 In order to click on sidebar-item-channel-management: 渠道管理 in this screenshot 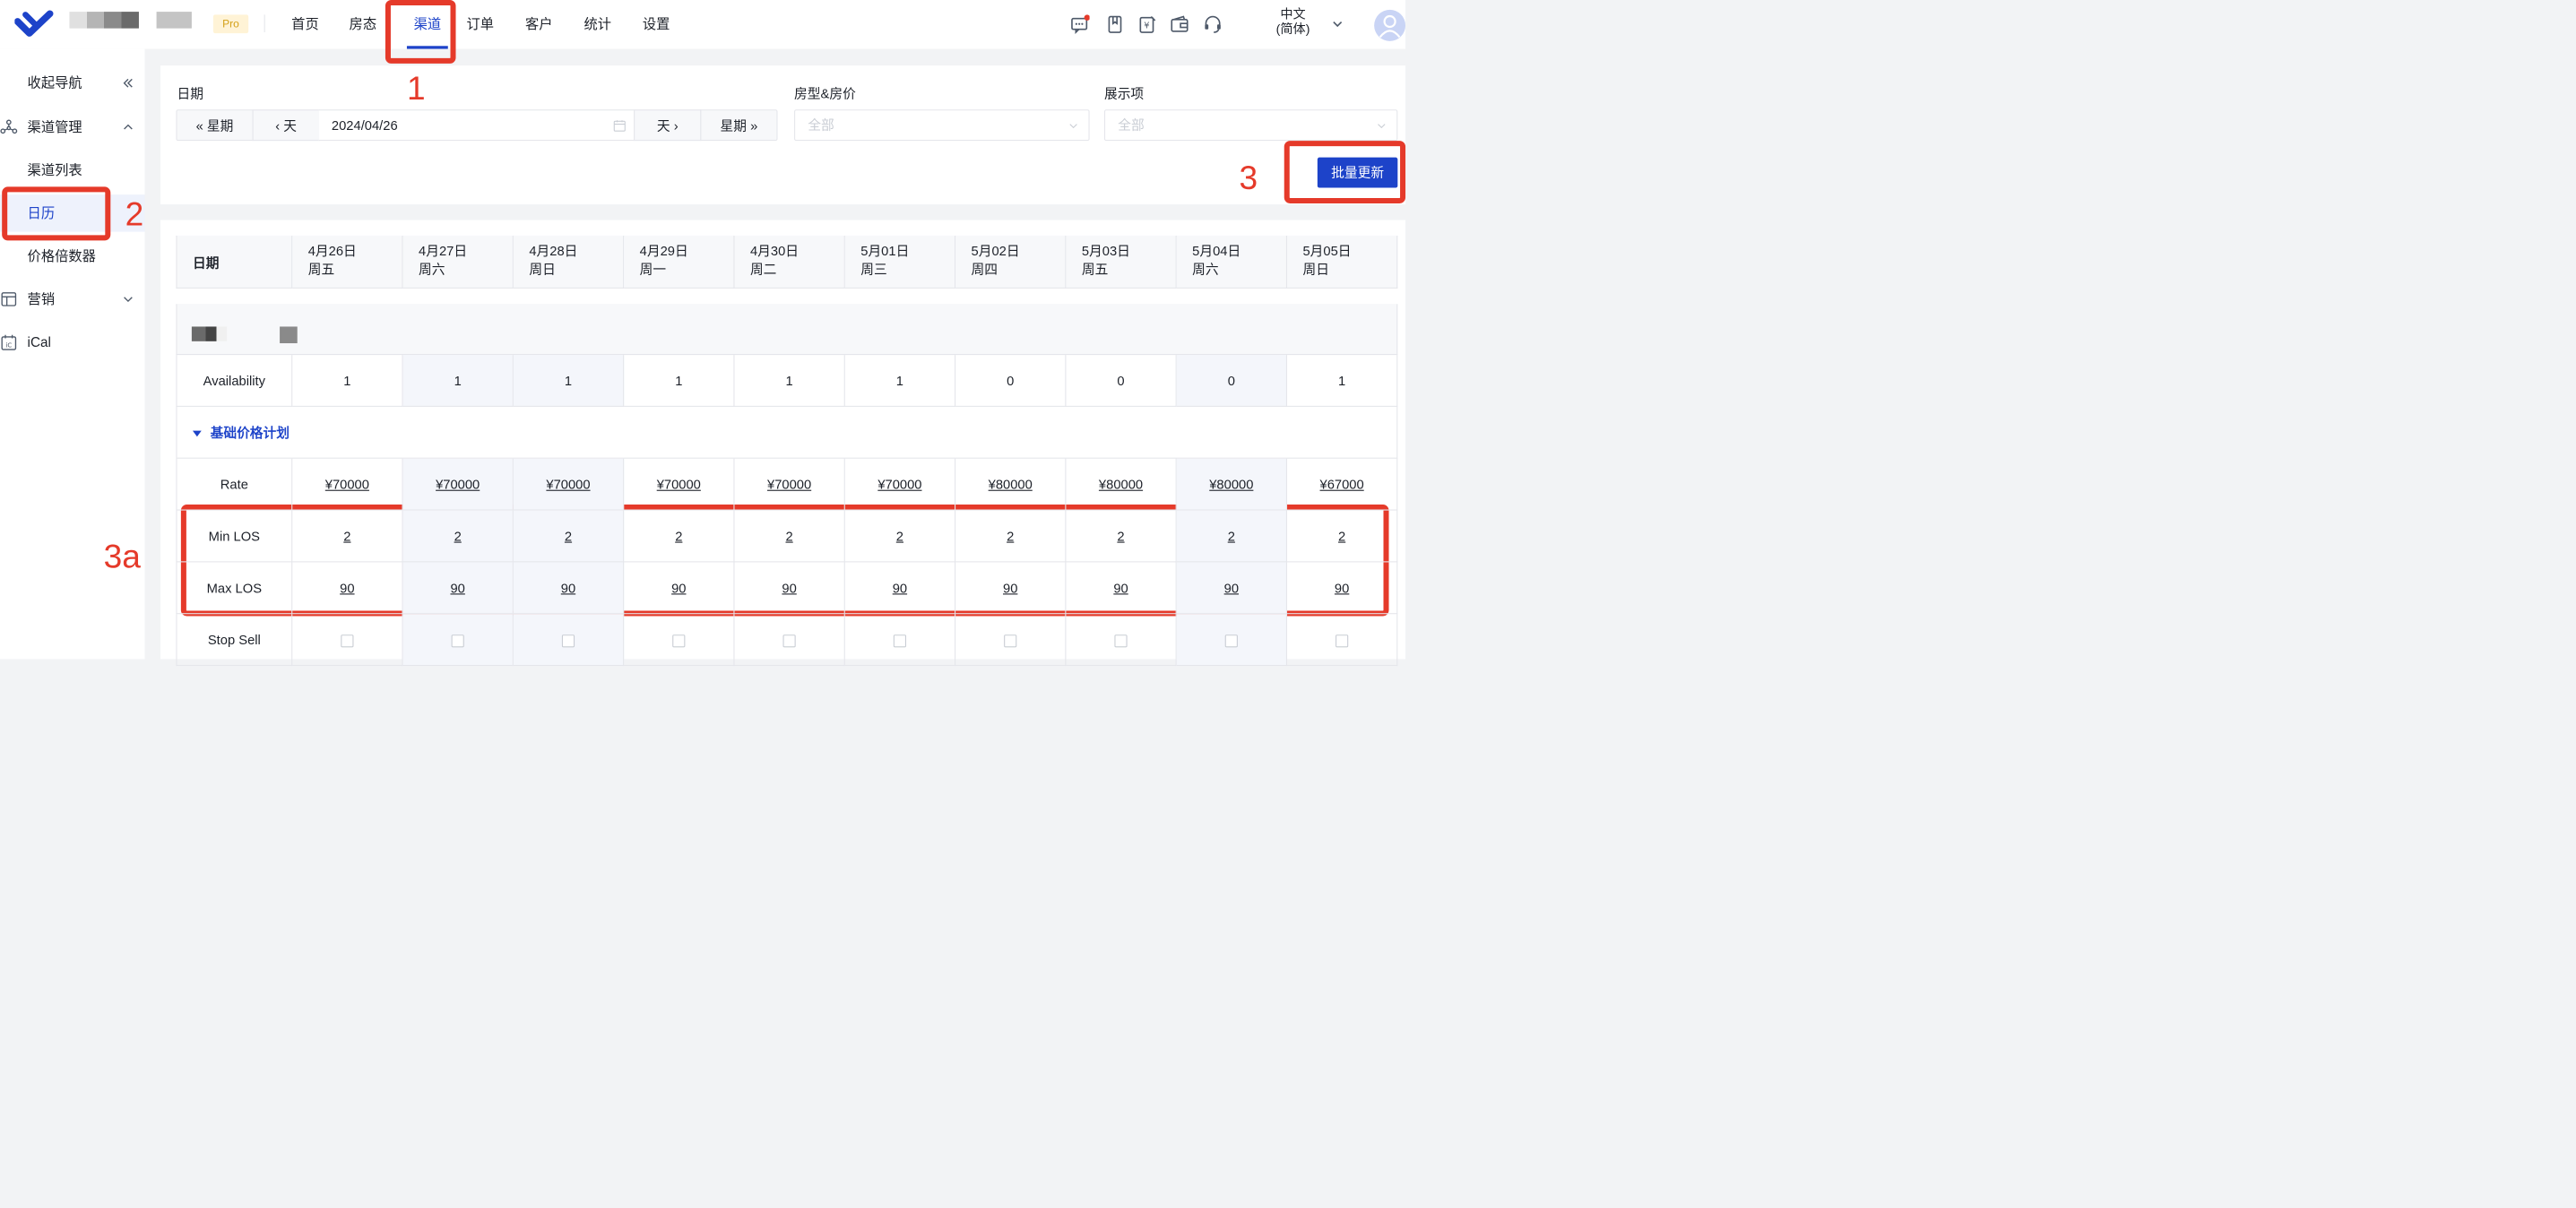, I will do `click(72, 127)`.